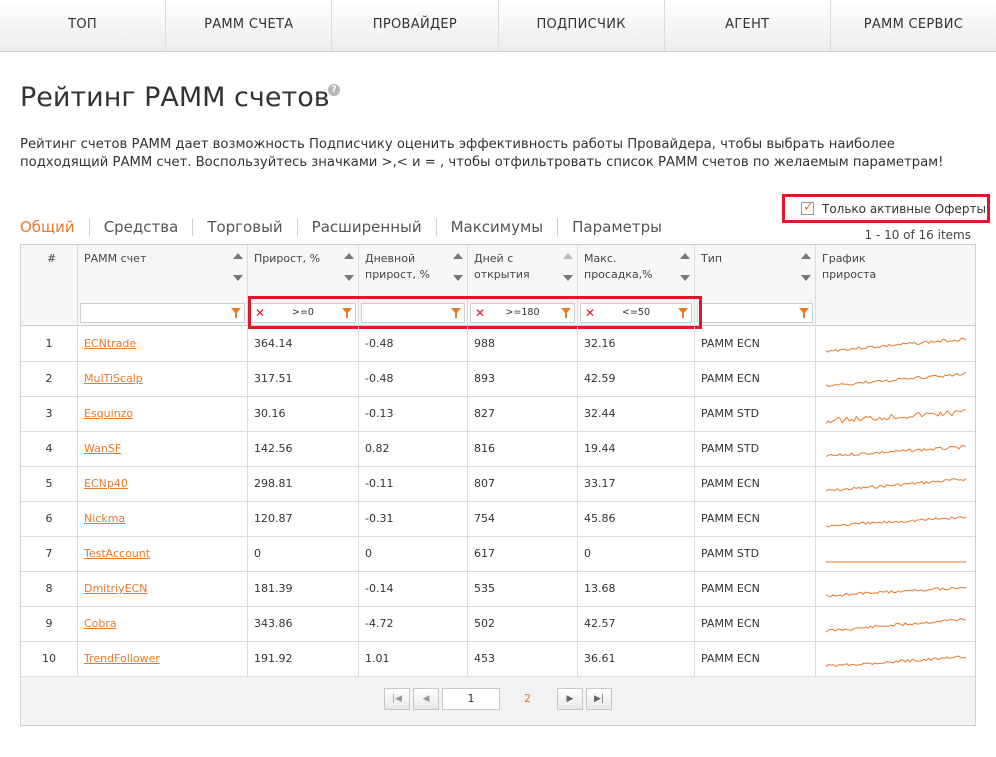 Image resolution: width=996 pixels, height=757 pixels. I want to click on table-row: 6 Nickma 120.87 -0.31 754 45.86 PAMM ECN, so click(498, 519).